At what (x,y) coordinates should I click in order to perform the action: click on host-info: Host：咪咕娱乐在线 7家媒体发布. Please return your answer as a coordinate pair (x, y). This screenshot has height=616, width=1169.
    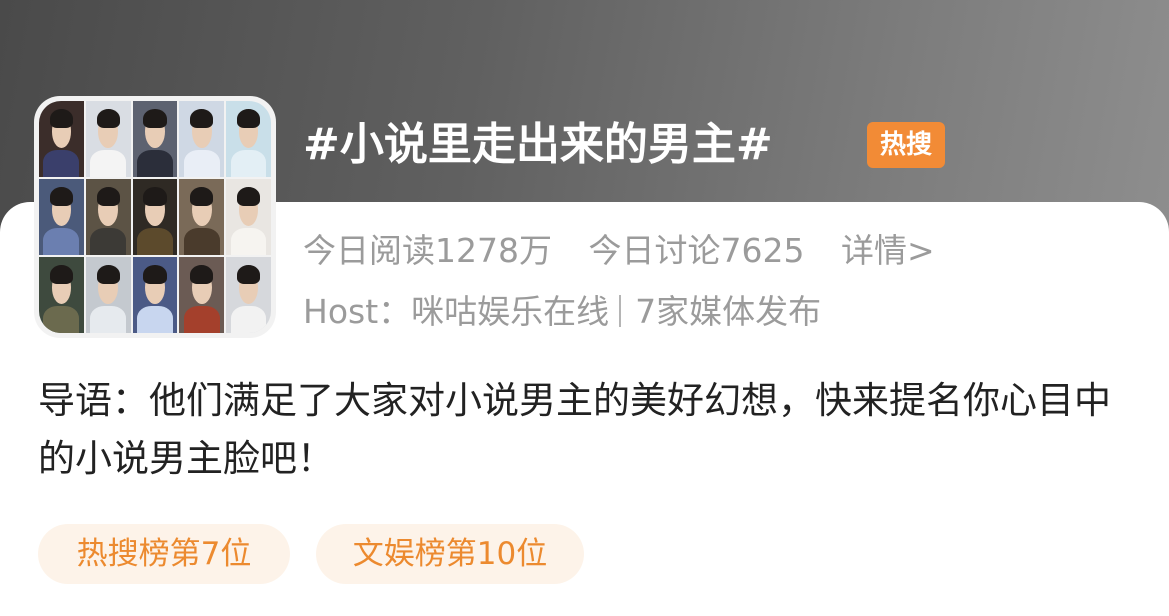
    Looking at the image, I should click on (562, 312).